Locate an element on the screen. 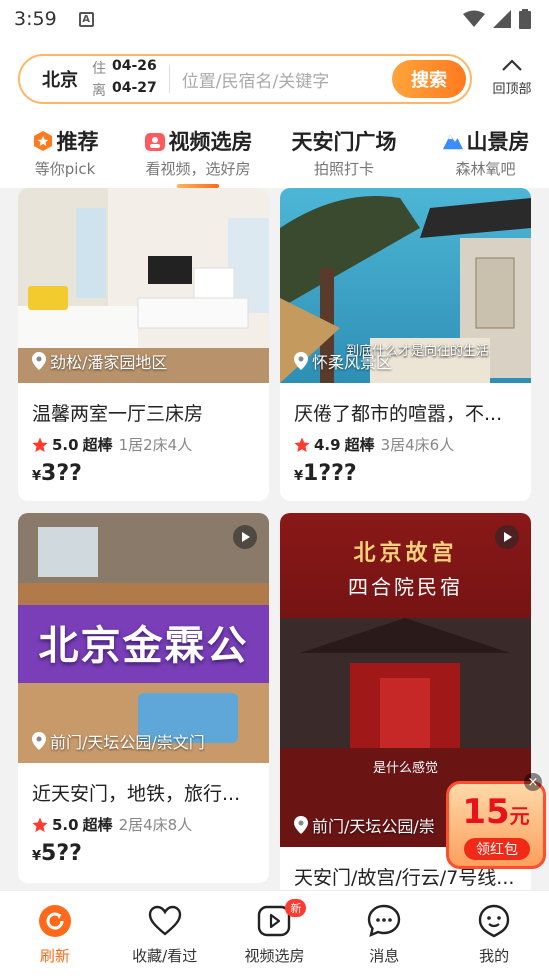  video-overlay-subtitle: 四合院民宿 is located at coordinates (405, 587).